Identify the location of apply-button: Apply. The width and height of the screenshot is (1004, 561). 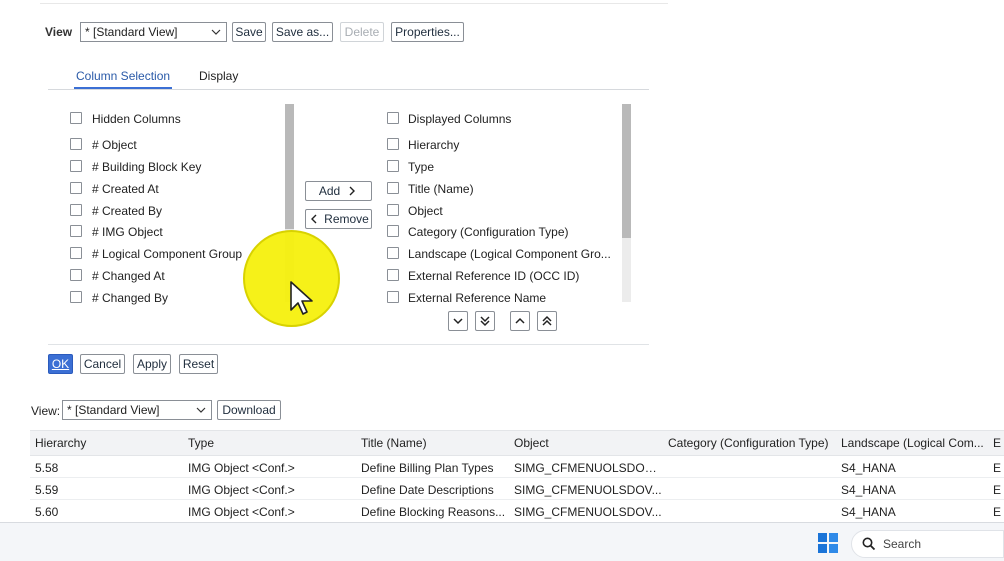
(152, 364).